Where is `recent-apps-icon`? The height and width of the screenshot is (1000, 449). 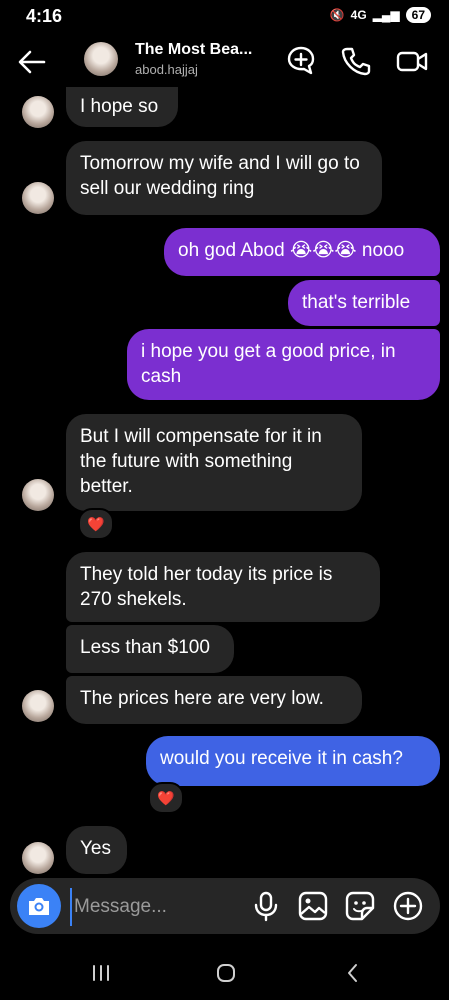 recent-apps-icon is located at coordinates (101, 973).